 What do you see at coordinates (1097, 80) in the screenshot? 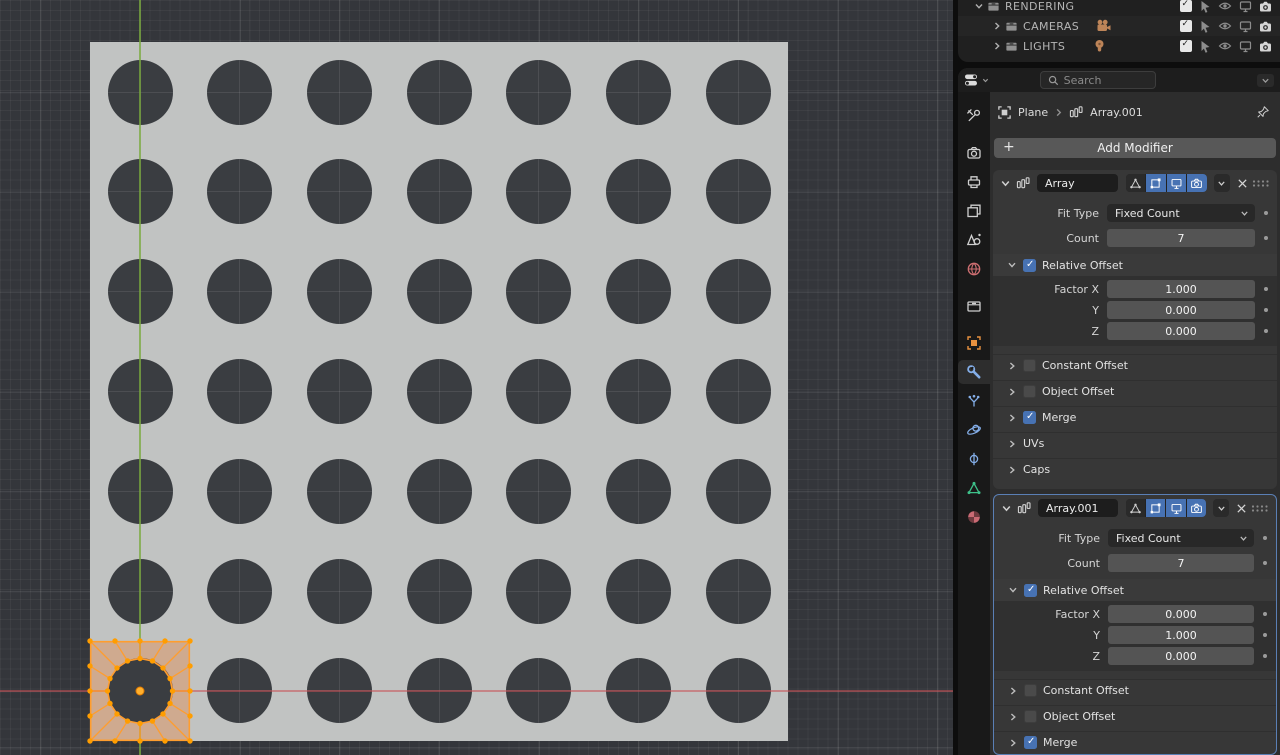
I see `search-input: Search` at bounding box center [1097, 80].